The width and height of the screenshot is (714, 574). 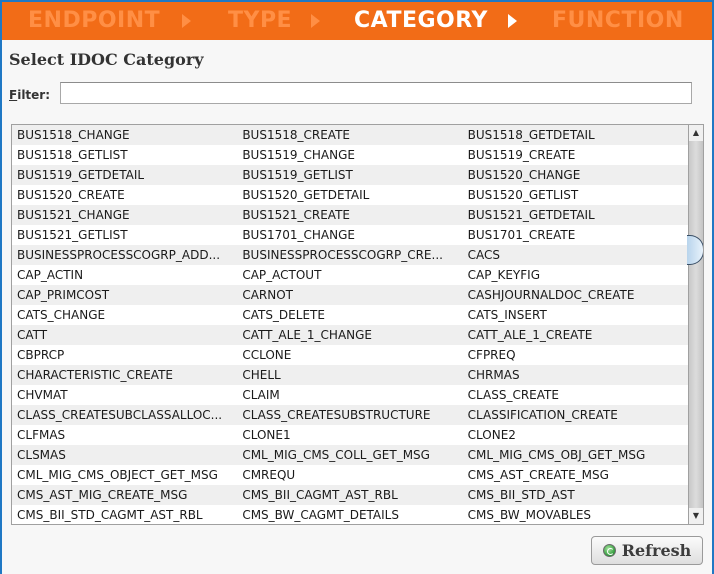 What do you see at coordinates (695, 324) in the screenshot?
I see `vertical-scrollbar: ▲ ▼` at bounding box center [695, 324].